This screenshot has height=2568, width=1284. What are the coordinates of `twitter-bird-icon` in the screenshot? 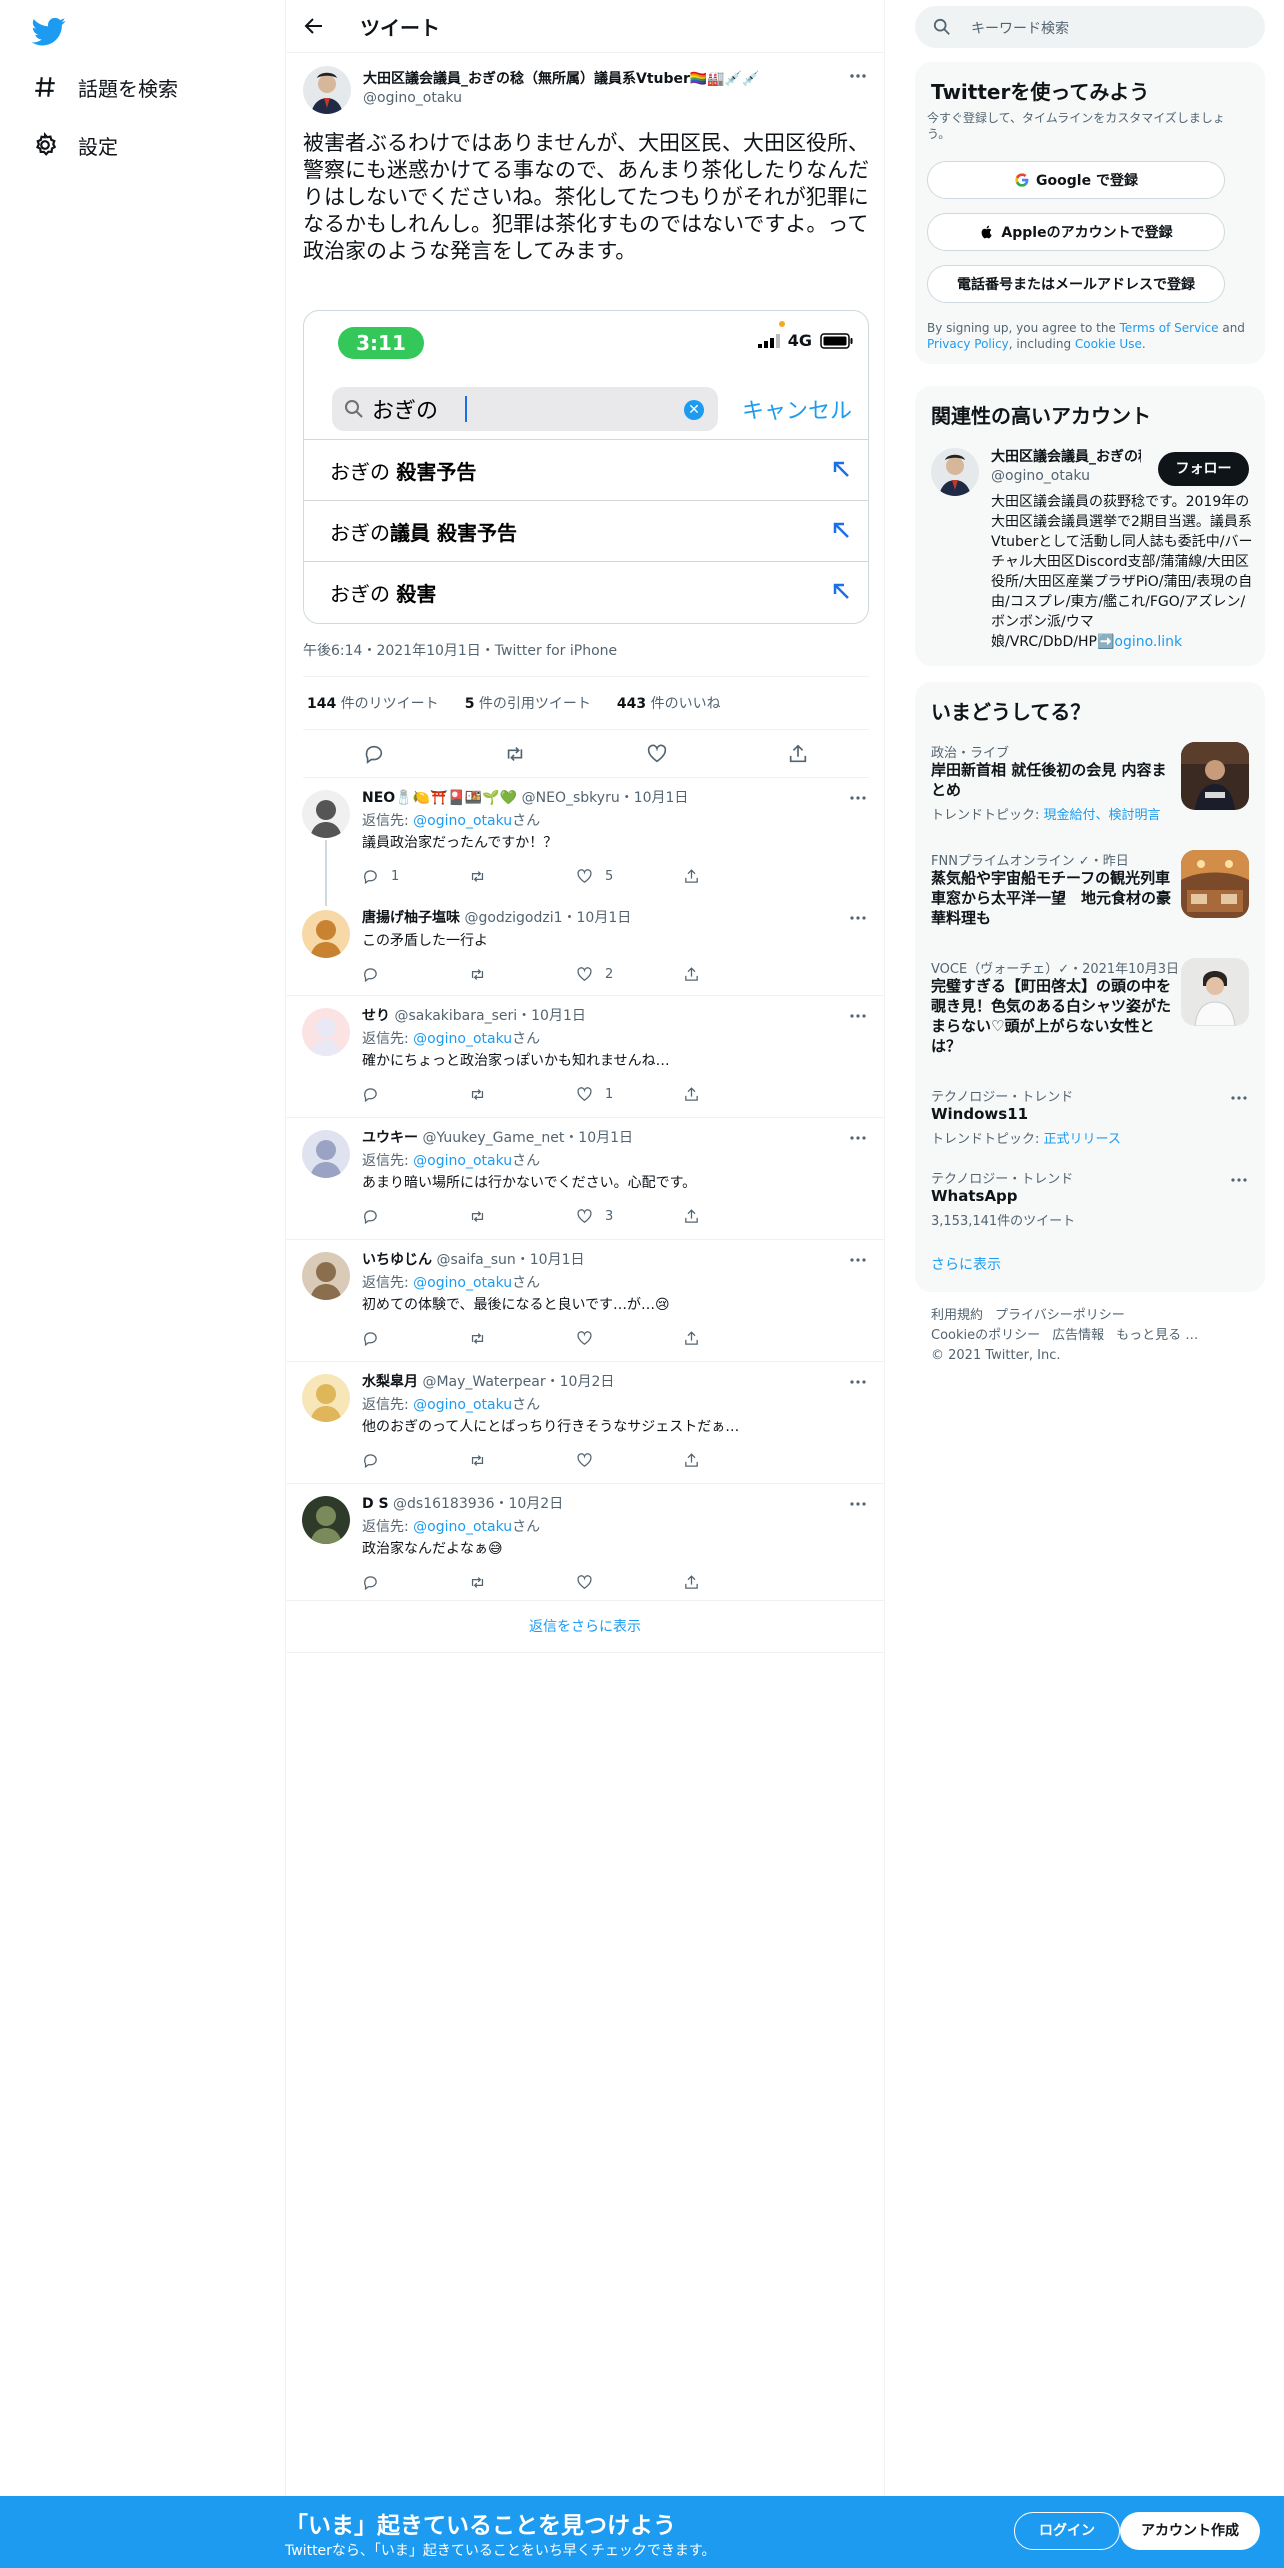 It's located at (49, 31).